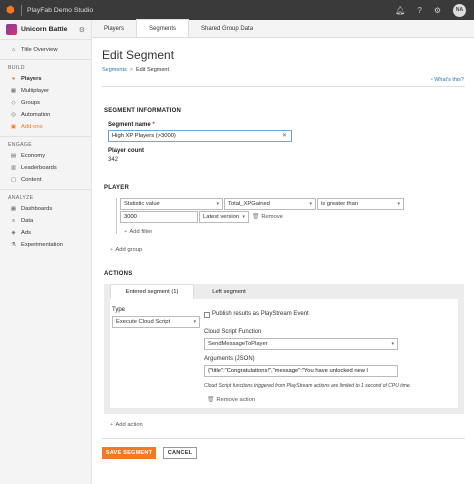  What do you see at coordinates (272, 217) in the screenshot?
I see `remove-filter-label: Remove` at bounding box center [272, 217].